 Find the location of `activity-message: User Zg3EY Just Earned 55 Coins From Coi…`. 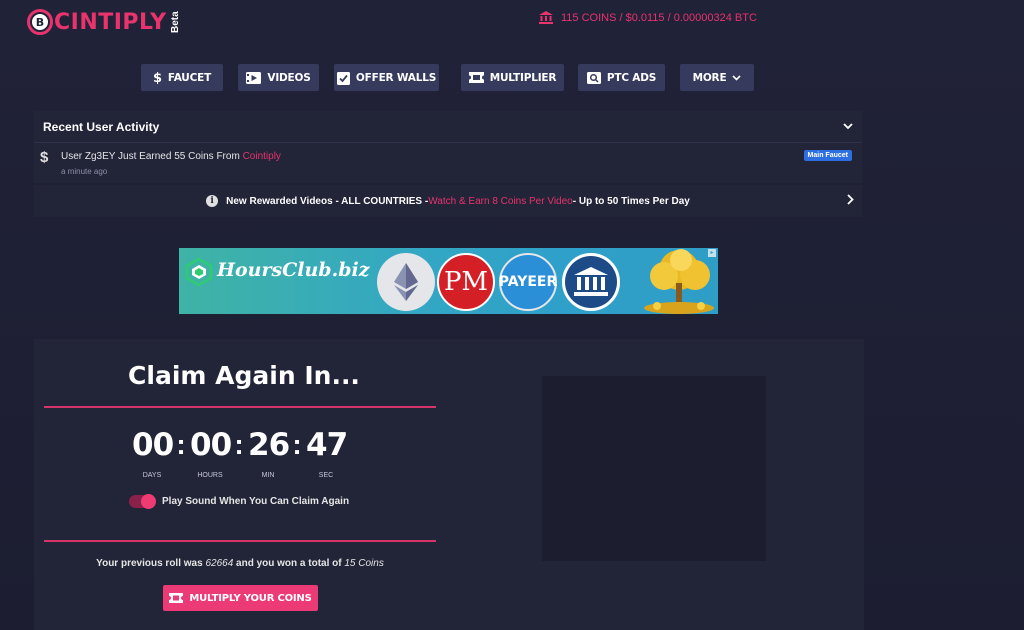

activity-message: User Zg3EY Just Earned 55 Coins From Coi… is located at coordinates (461, 156).